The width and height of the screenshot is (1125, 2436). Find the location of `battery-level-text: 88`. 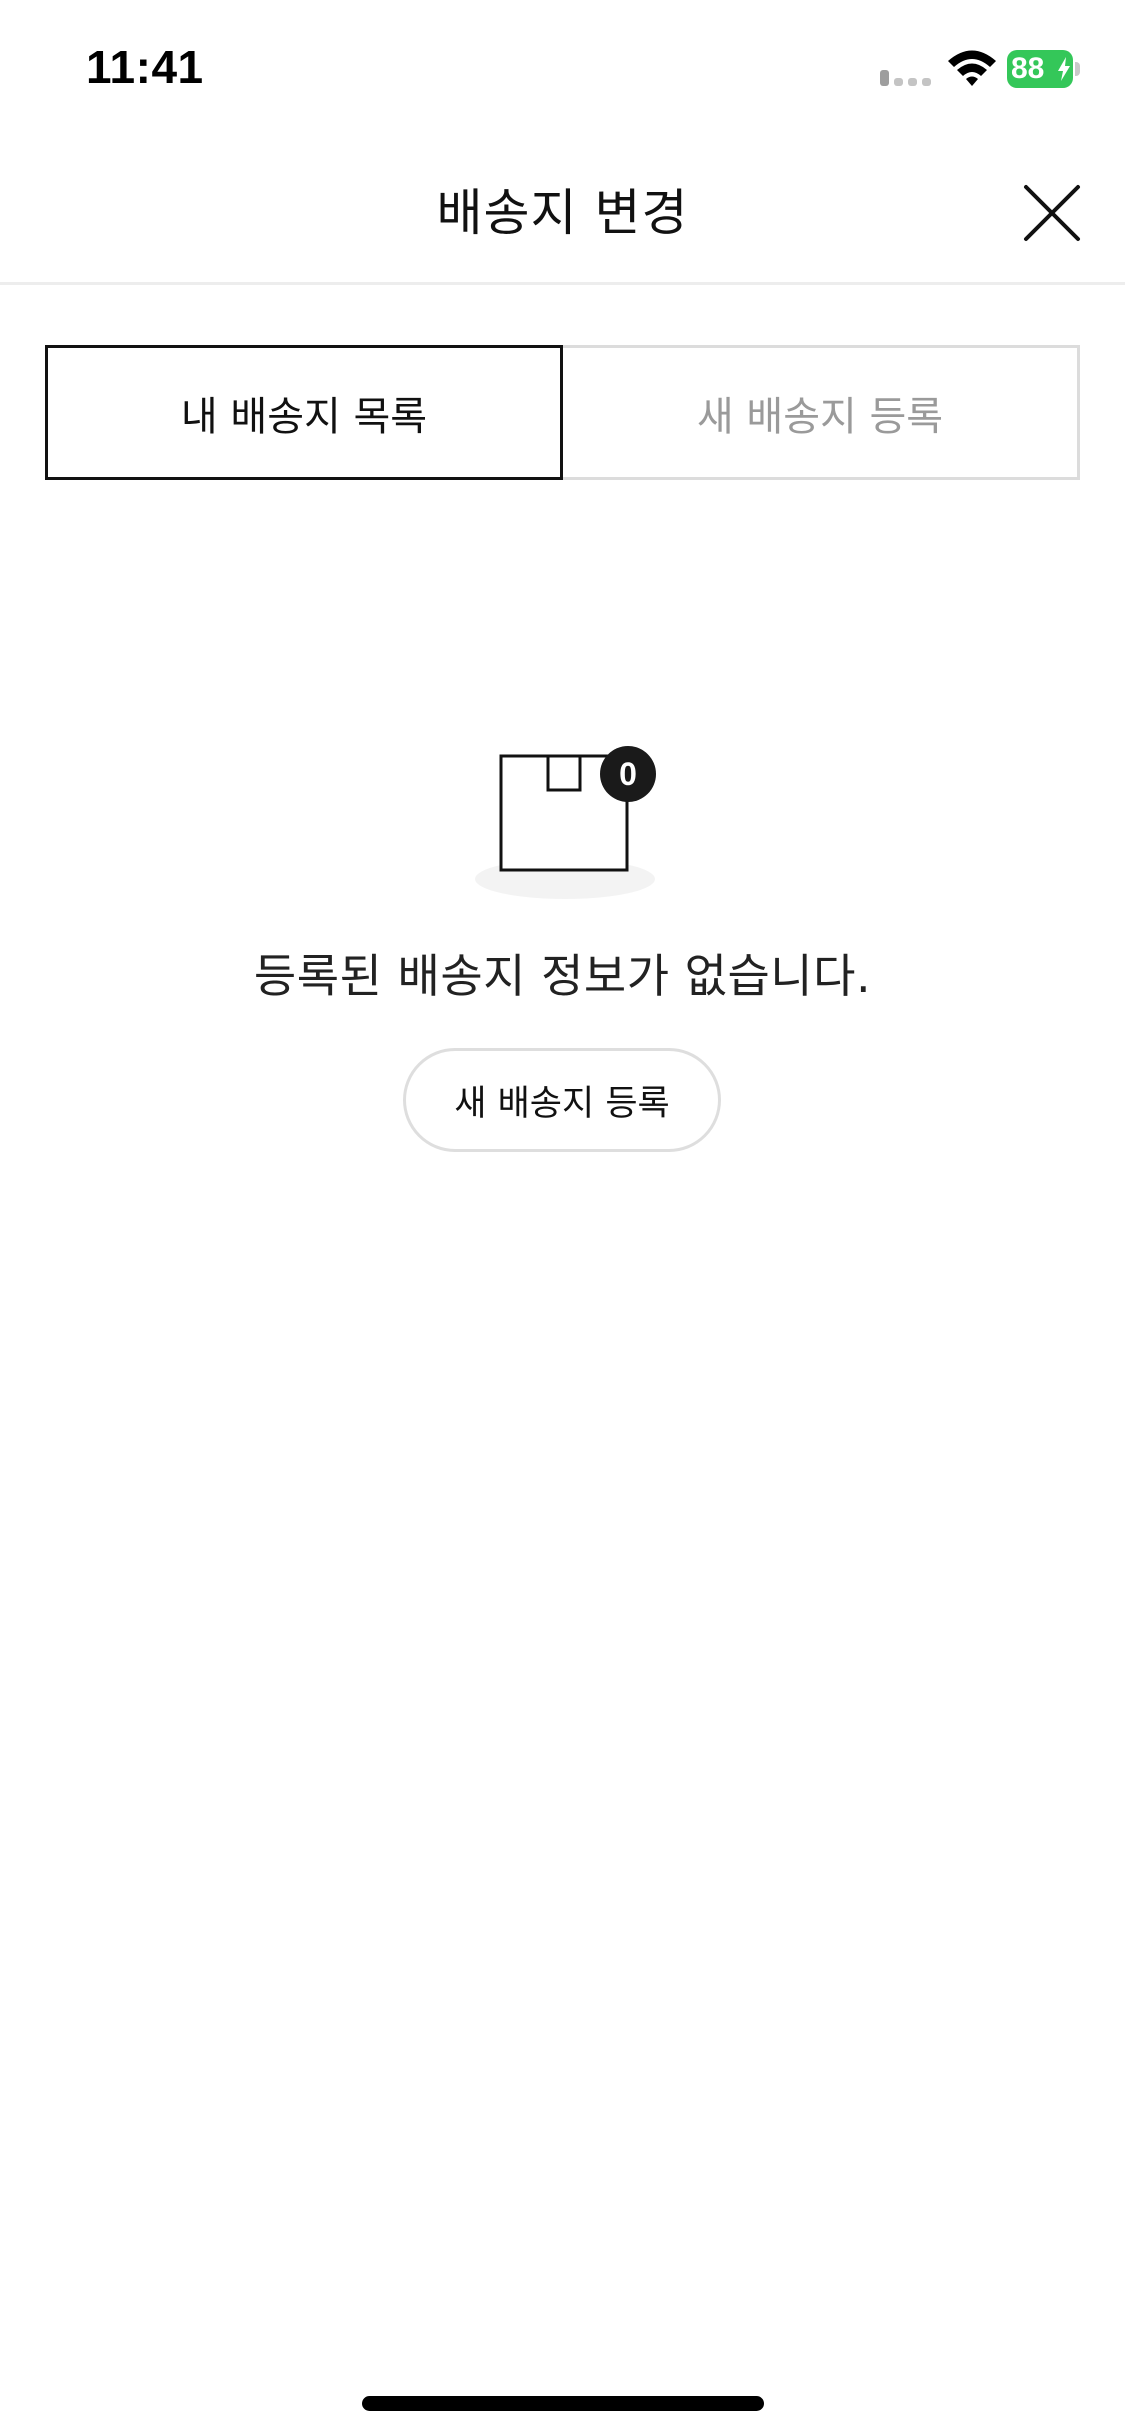

battery-level-text: 88 is located at coordinates (1028, 68).